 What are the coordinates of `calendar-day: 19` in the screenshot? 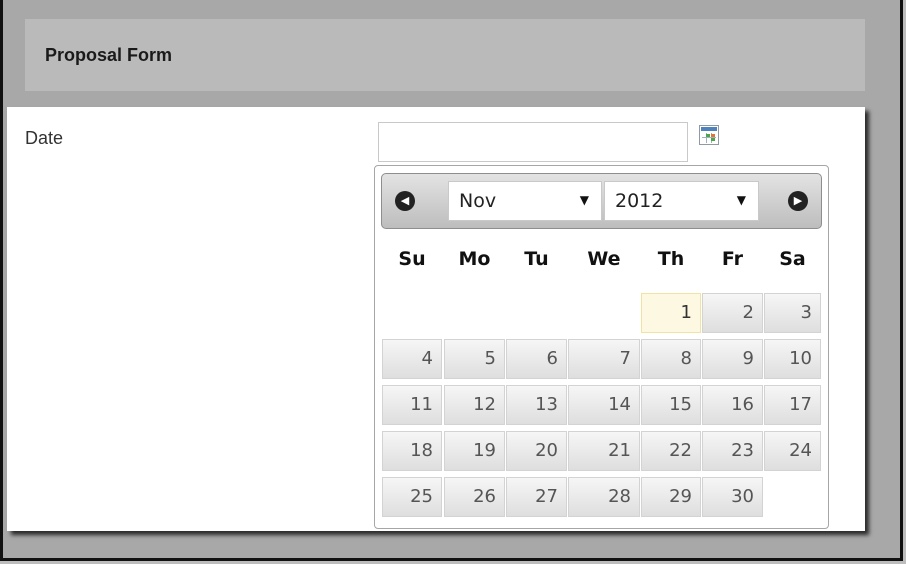 It's located at (474, 451).